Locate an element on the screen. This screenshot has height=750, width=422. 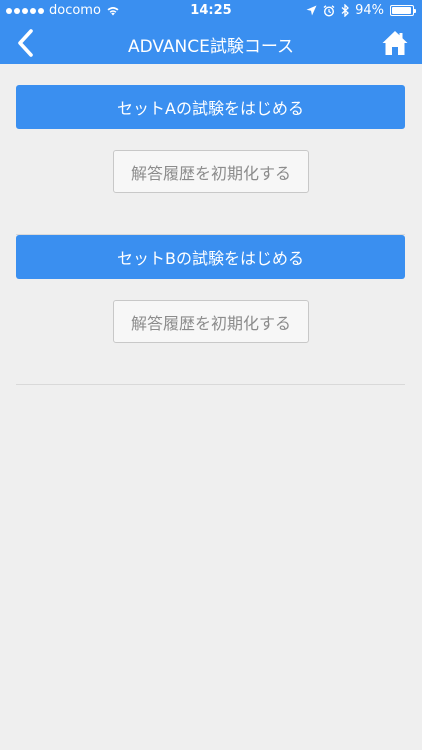
alarm-icon is located at coordinates (329, 10).